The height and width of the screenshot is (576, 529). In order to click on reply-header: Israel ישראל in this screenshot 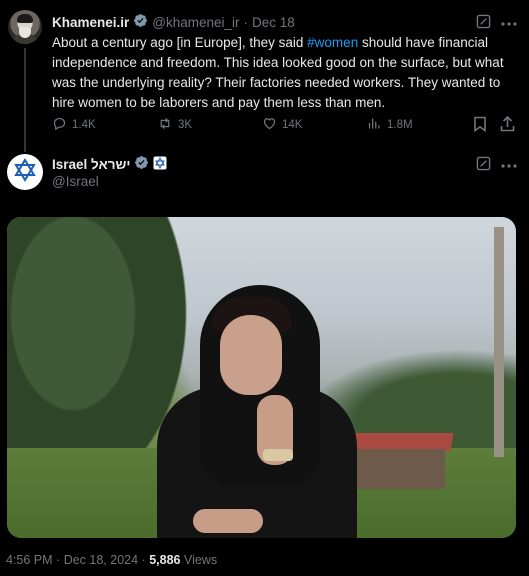, I will do `click(109, 164)`.